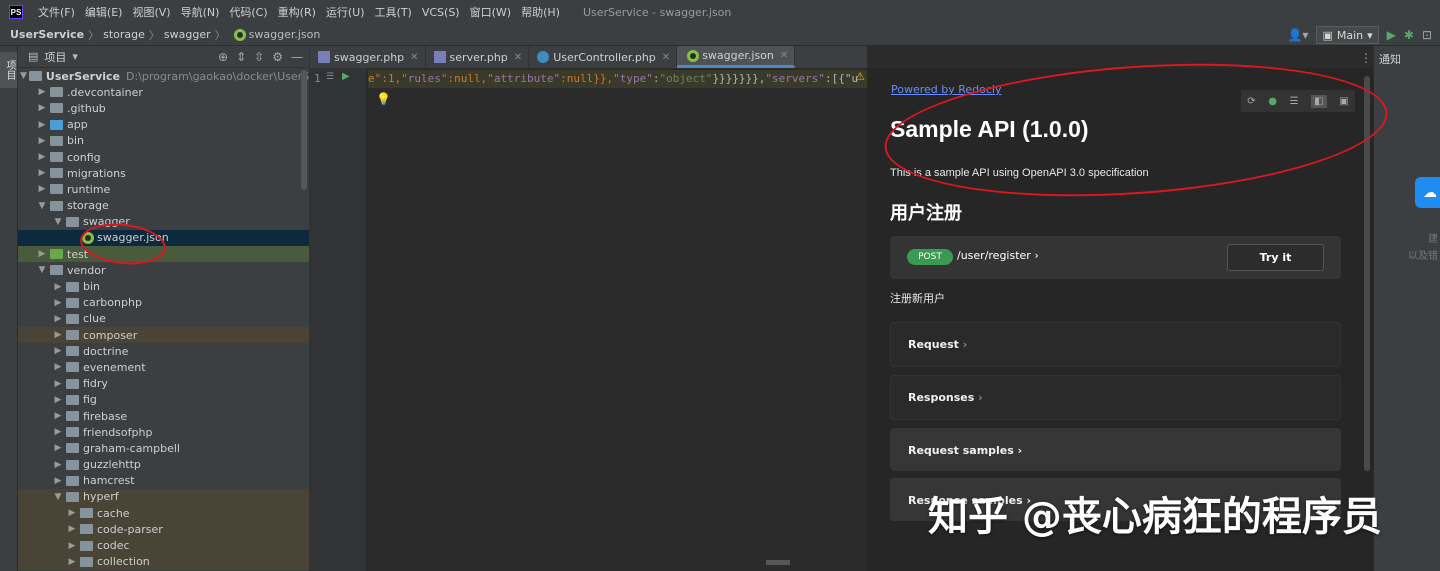 This screenshot has height=571, width=1440. I want to click on tab-swagger-json: swagger.json ✕, so click(736, 57).